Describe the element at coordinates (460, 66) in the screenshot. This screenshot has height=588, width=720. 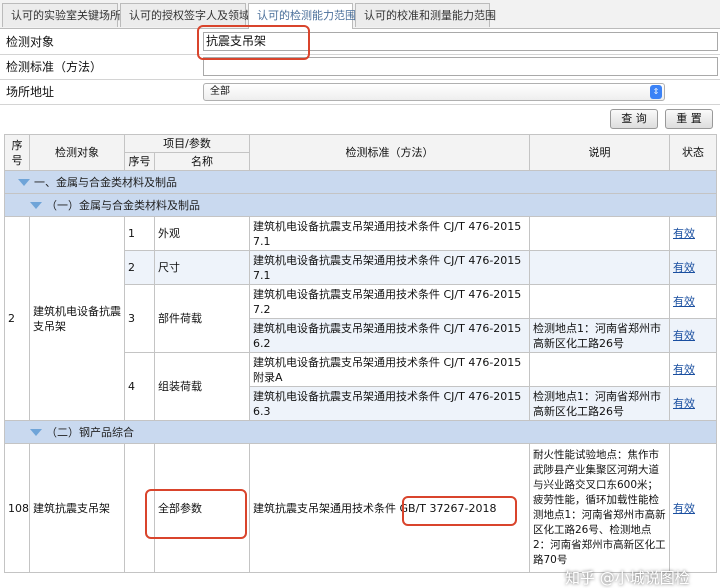
I see `standard-input` at that location.